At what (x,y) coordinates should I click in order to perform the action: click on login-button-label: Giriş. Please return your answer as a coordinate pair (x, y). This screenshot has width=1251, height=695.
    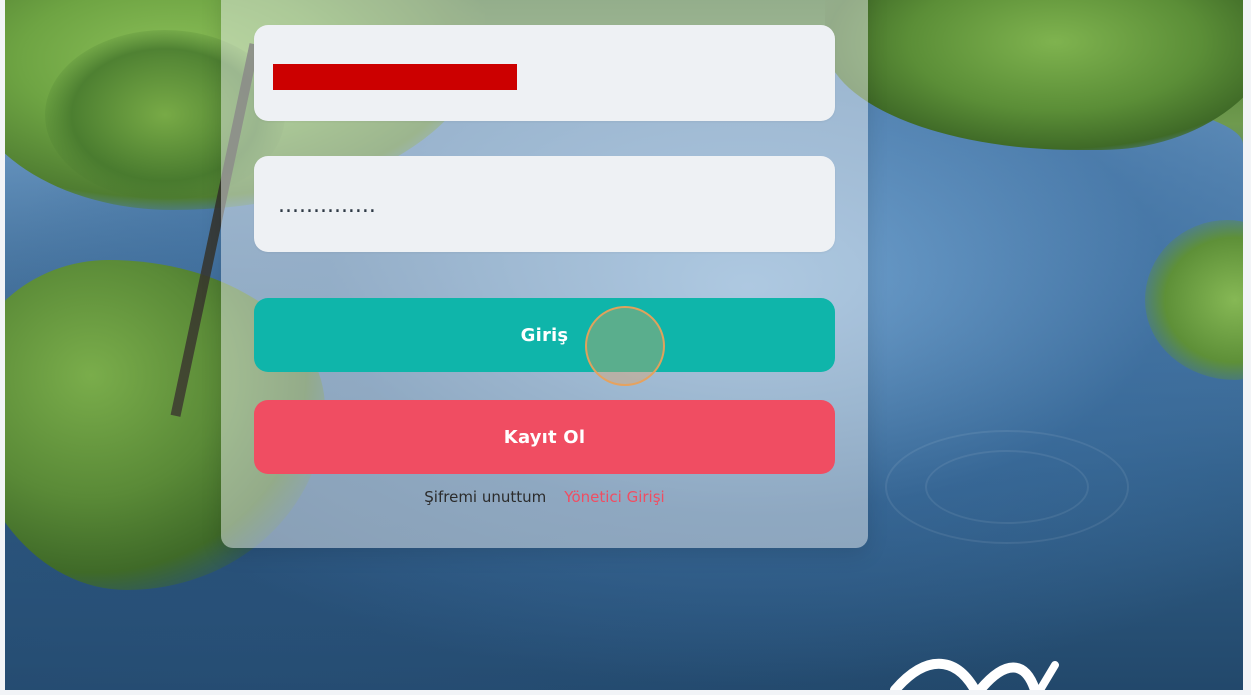
    Looking at the image, I should click on (544, 335).